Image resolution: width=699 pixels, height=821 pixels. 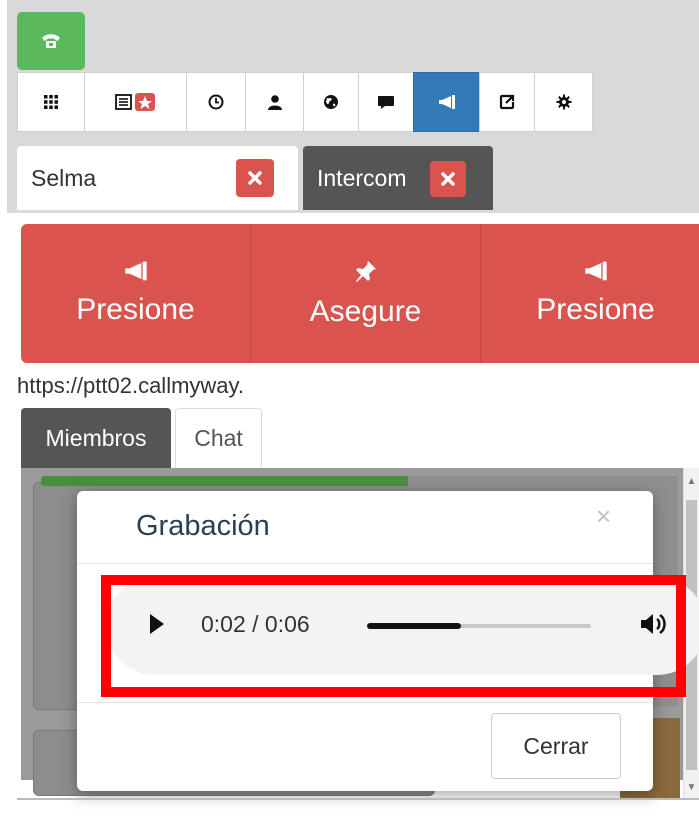 I want to click on grid-button, so click(x=51, y=102).